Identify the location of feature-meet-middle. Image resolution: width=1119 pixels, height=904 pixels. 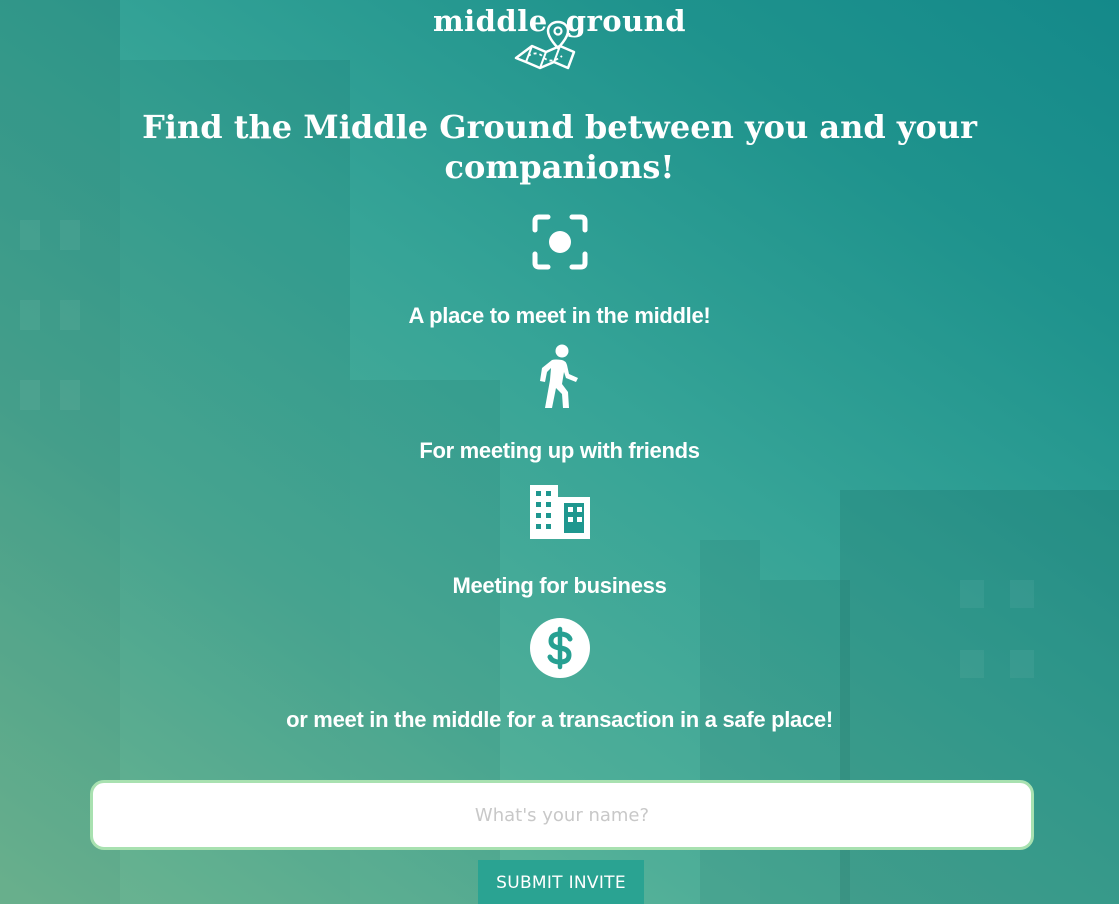
(559, 242).